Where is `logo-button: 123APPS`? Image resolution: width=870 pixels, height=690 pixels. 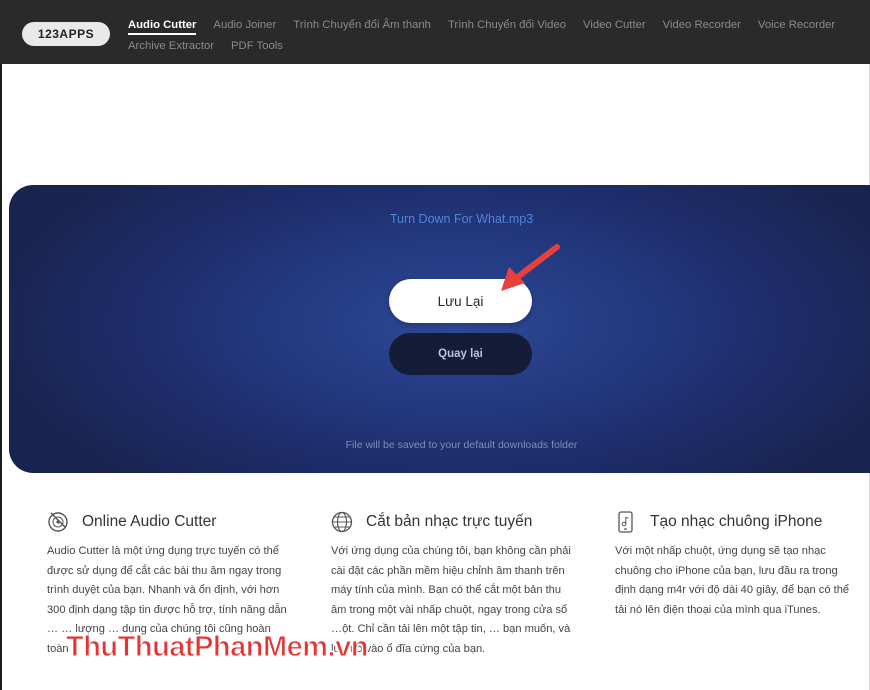
logo-button: 123APPS is located at coordinates (66, 34).